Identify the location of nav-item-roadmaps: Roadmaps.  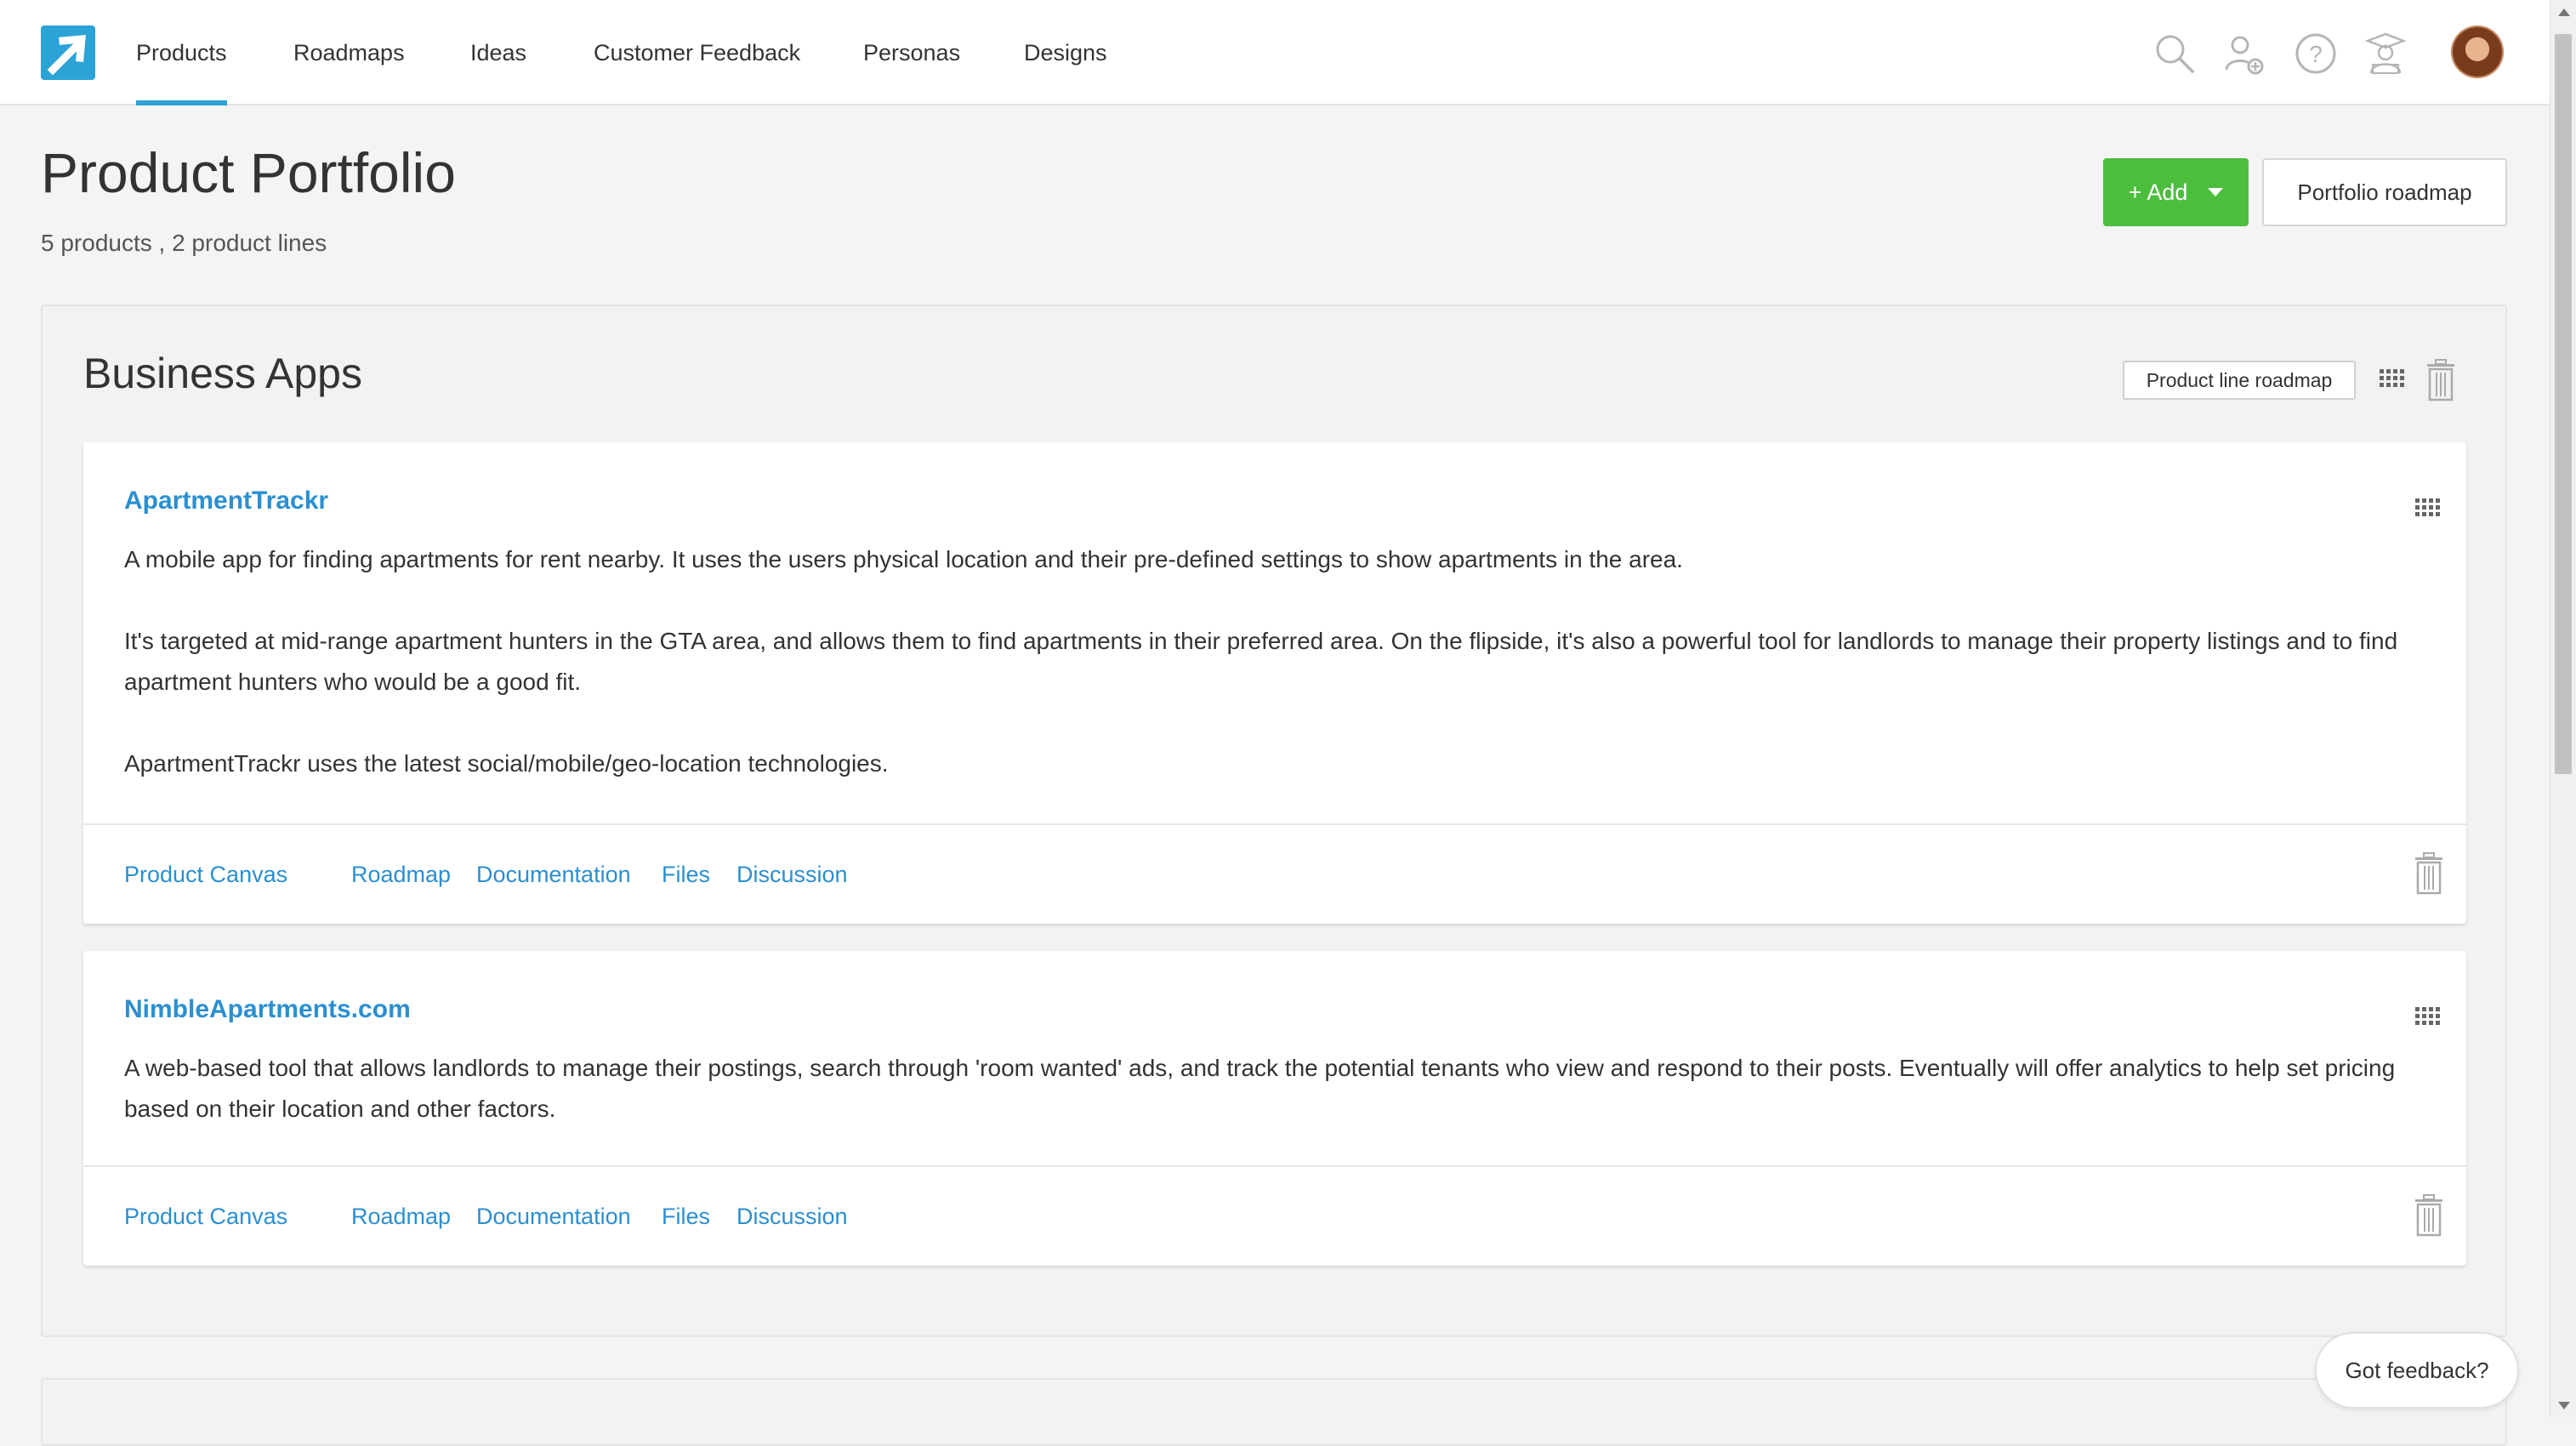
(349, 53).